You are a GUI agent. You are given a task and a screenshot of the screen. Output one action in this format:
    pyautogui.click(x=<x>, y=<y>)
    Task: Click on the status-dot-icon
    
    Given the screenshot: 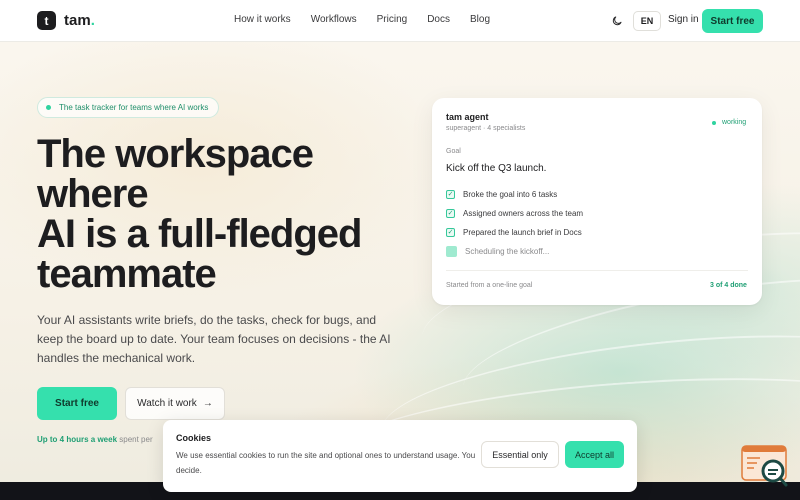 What is the action you would take?
    pyautogui.click(x=714, y=122)
    